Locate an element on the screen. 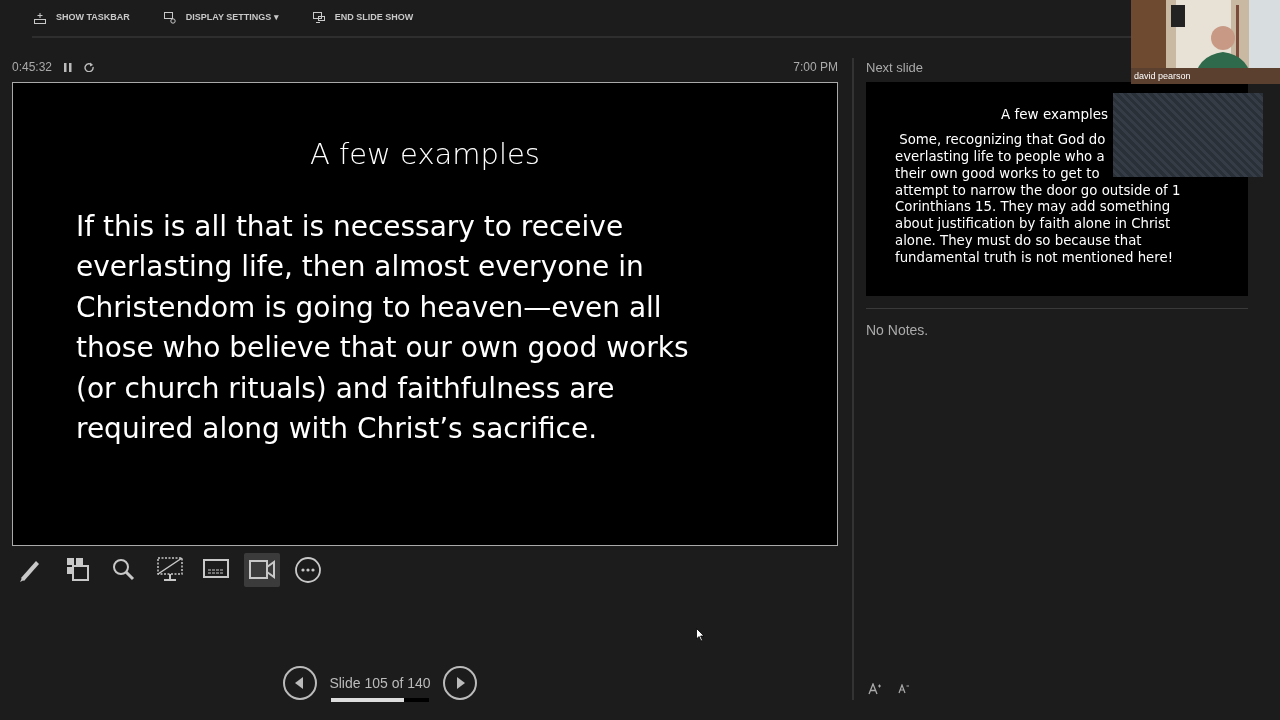 The width and height of the screenshot is (1280, 720). left-triangle-icon is located at coordinates (300, 683).